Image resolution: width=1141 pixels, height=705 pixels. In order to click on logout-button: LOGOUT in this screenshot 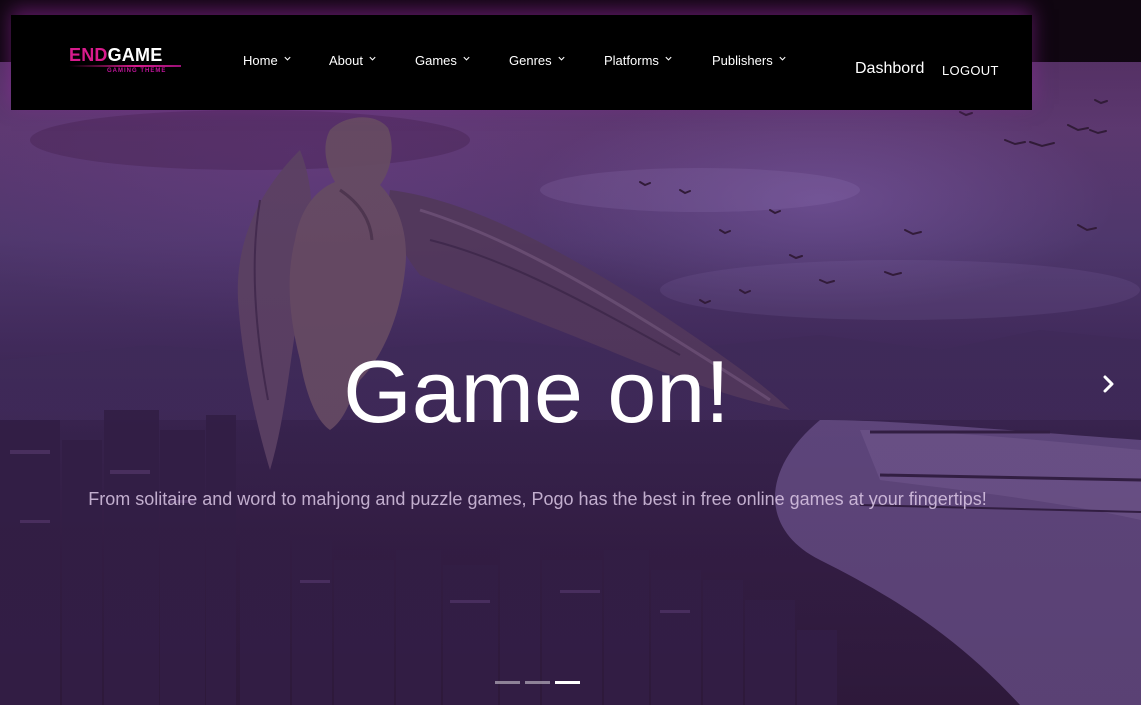, I will do `click(970, 70)`.